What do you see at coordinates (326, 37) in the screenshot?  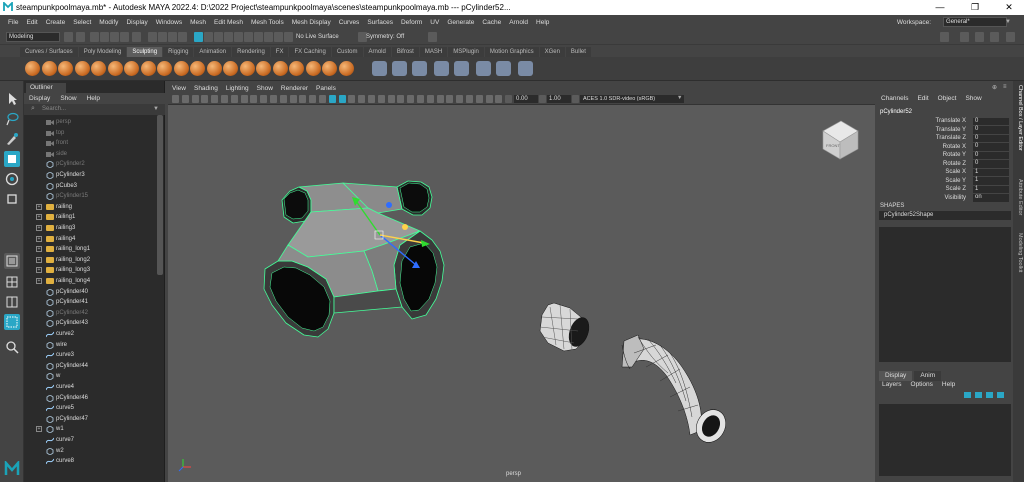 I see `live-surface-field: No Live Surface` at bounding box center [326, 37].